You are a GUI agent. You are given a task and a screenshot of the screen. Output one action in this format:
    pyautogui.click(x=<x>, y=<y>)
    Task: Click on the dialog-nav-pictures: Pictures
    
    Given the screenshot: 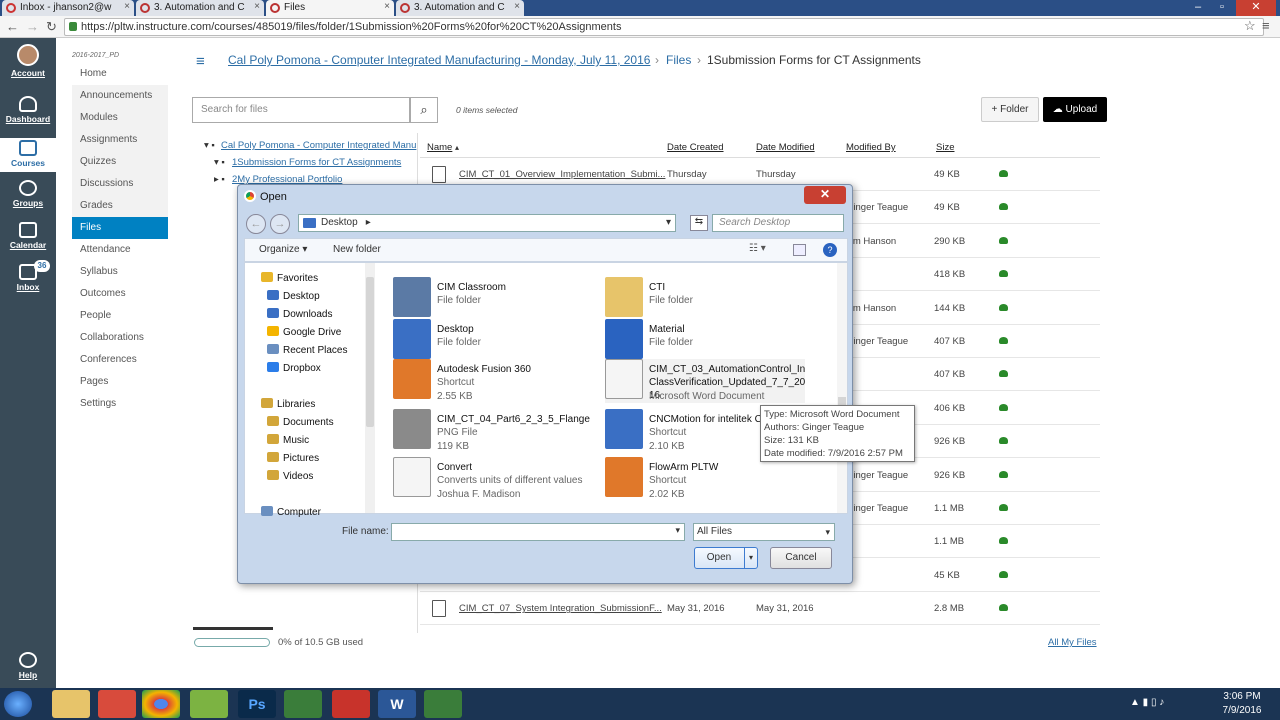 What is the action you would take?
    pyautogui.click(x=293, y=458)
    